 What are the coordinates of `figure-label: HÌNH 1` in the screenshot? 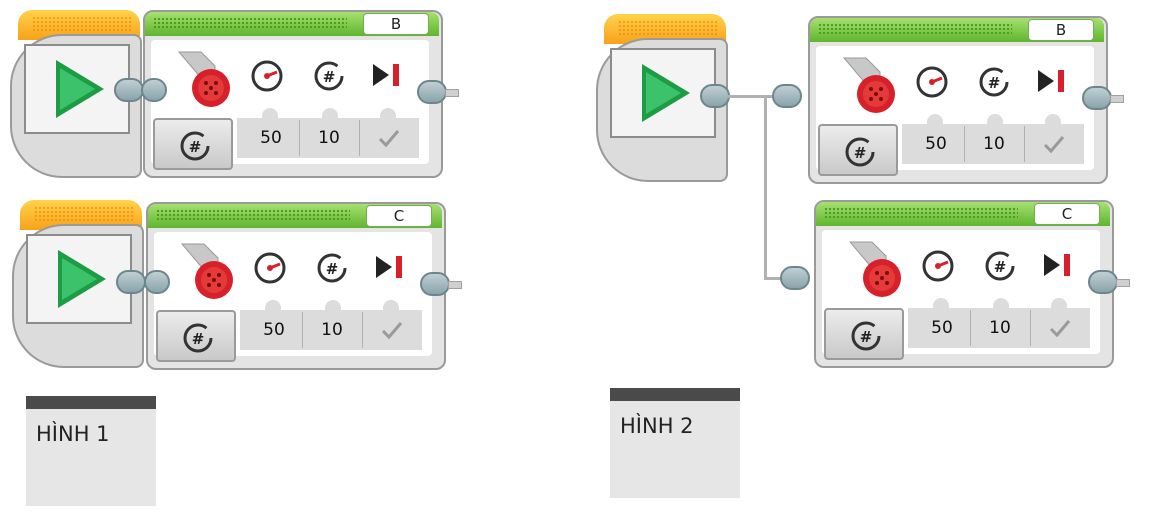 It's located at (91, 451).